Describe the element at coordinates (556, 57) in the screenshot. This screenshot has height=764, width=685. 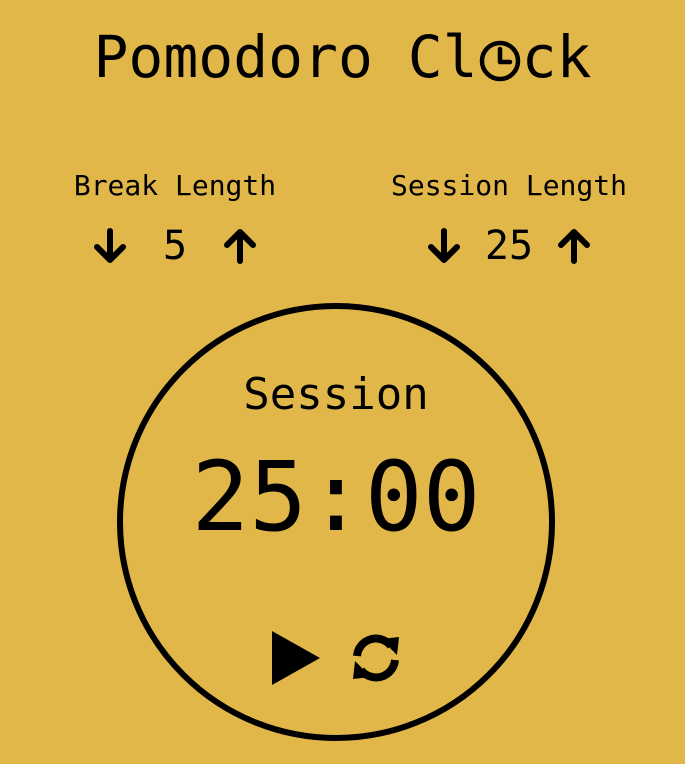
I see `app-title-suffix: ck` at that location.